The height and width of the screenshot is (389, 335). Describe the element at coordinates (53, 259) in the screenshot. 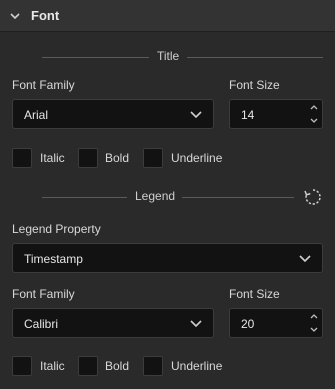

I see `legend-property-value: Timestamp` at that location.